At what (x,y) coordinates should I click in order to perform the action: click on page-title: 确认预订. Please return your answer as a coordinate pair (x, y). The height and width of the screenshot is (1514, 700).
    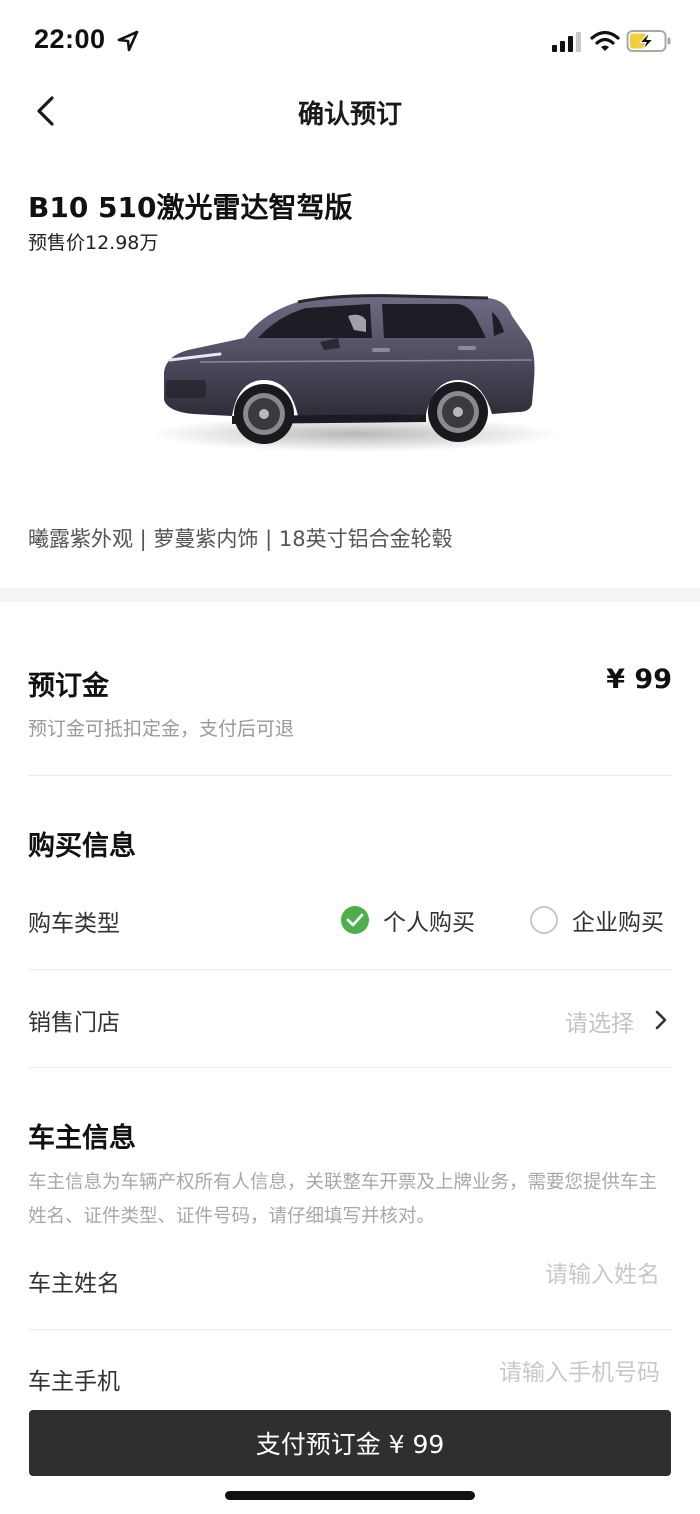
    Looking at the image, I should click on (349, 115).